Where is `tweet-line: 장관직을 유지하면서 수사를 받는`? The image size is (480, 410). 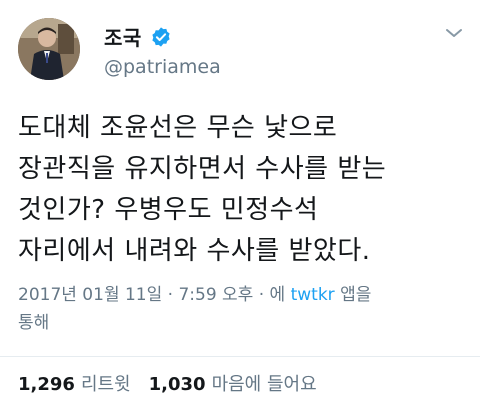 tweet-line: 장관직을 유지하면서 수사를 받는 is located at coordinates (202, 169).